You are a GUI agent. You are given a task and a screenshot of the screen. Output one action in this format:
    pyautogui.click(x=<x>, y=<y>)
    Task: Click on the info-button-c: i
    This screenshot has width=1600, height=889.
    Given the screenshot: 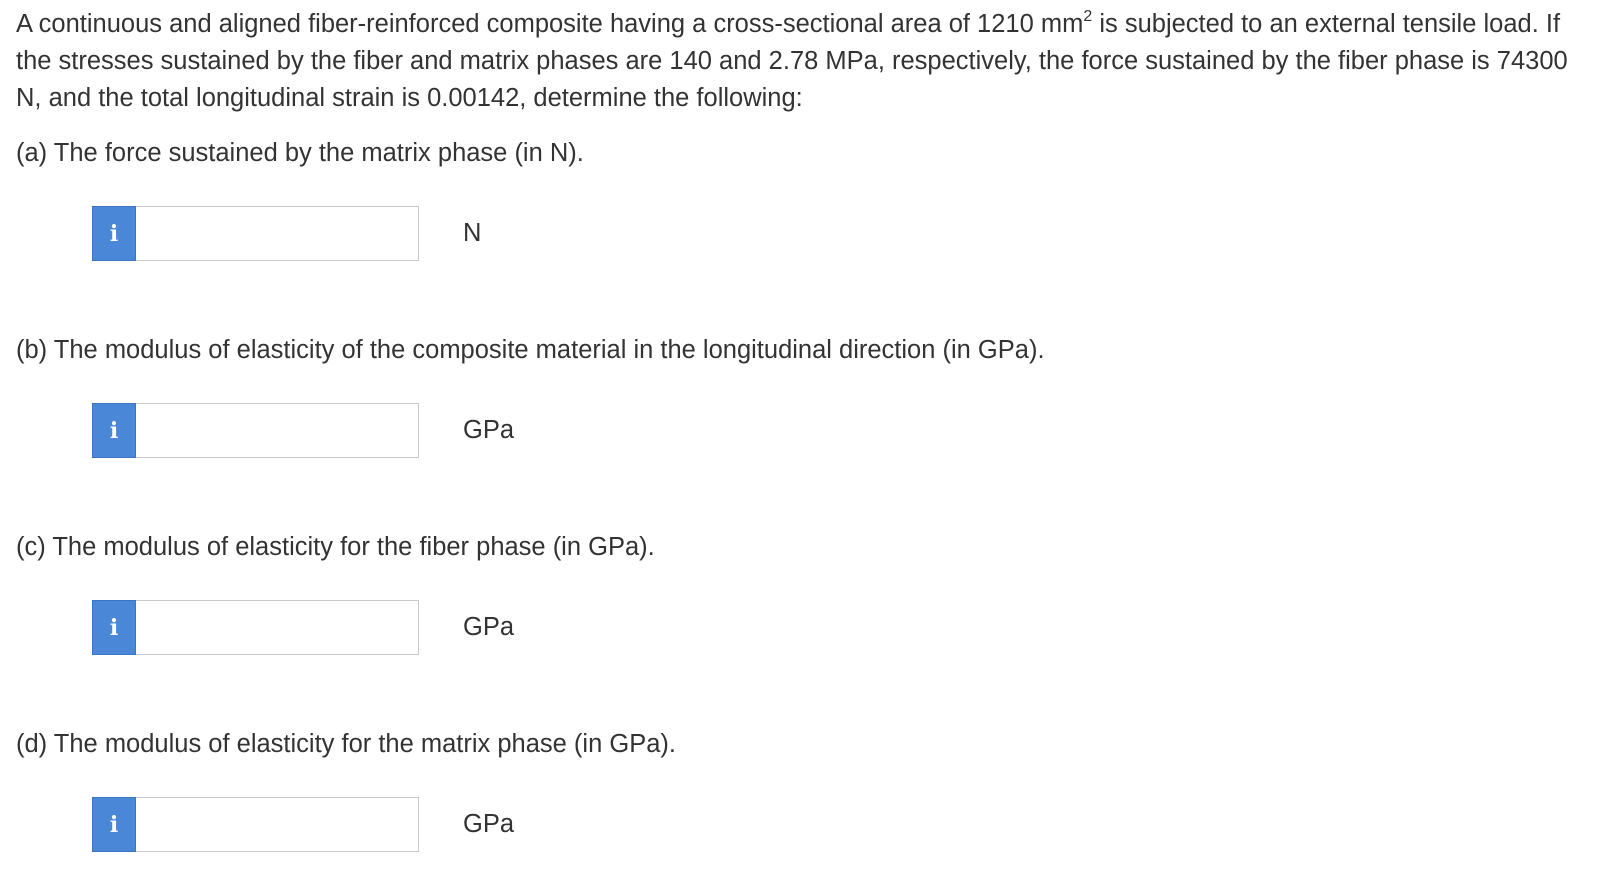 What is the action you would take?
    pyautogui.click(x=114, y=627)
    